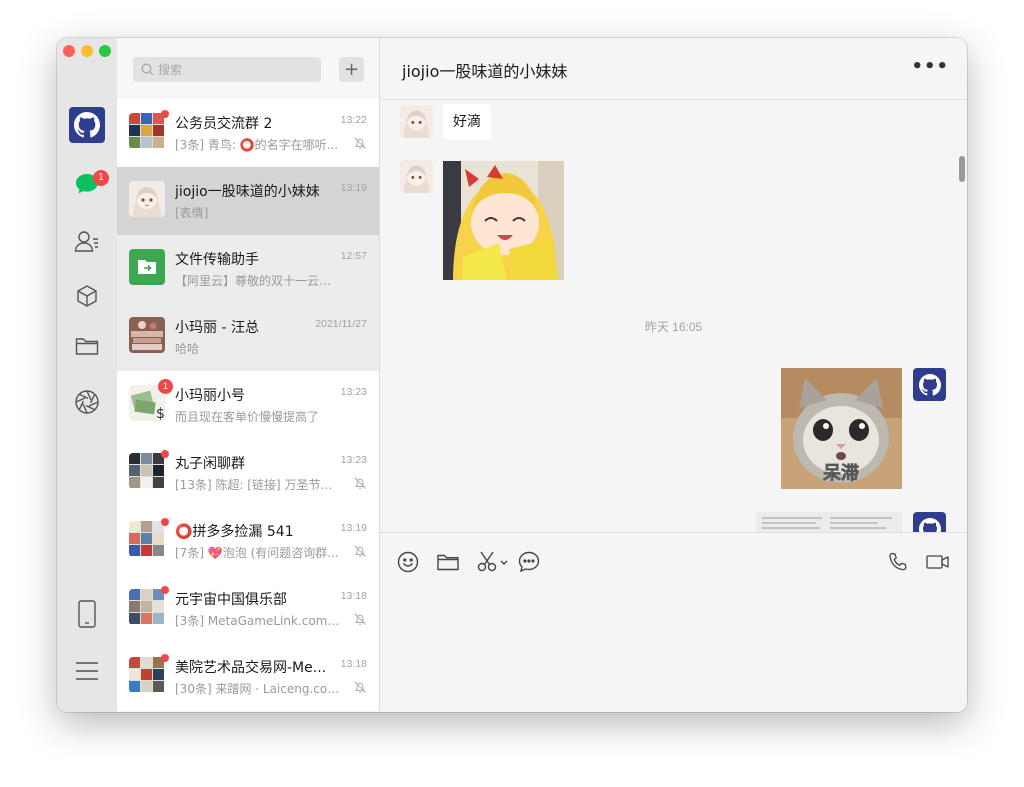  I want to click on chat-time: 12:57, so click(353, 256).